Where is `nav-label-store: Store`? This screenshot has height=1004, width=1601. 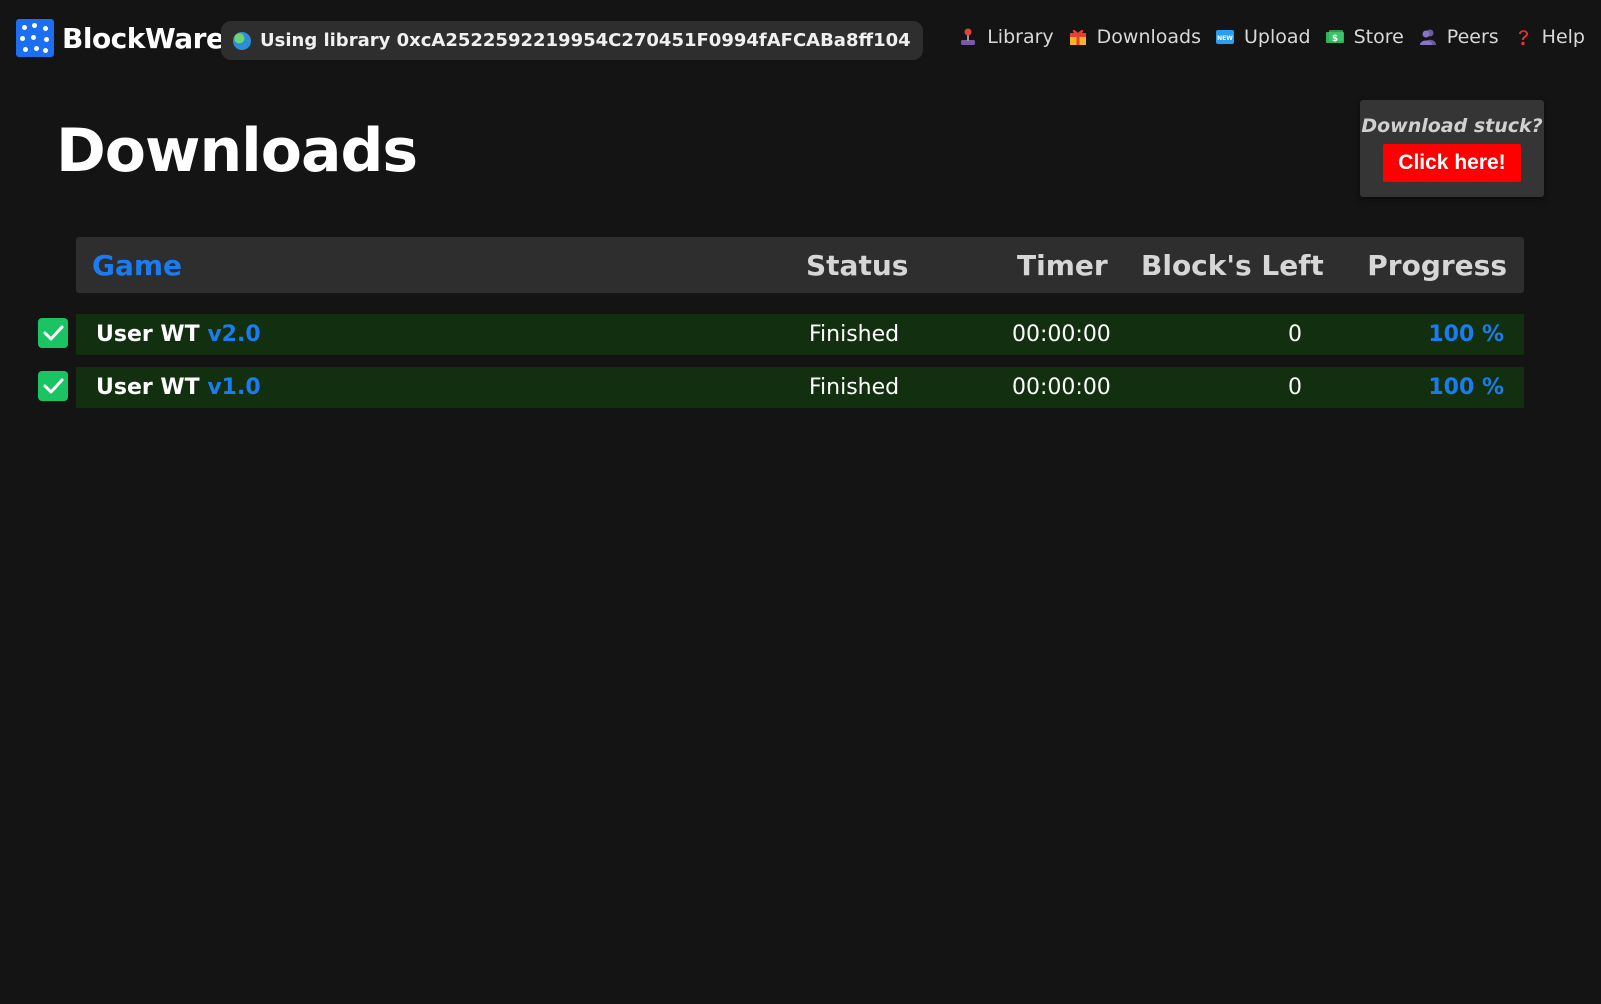 nav-label-store: Store is located at coordinates (1378, 37).